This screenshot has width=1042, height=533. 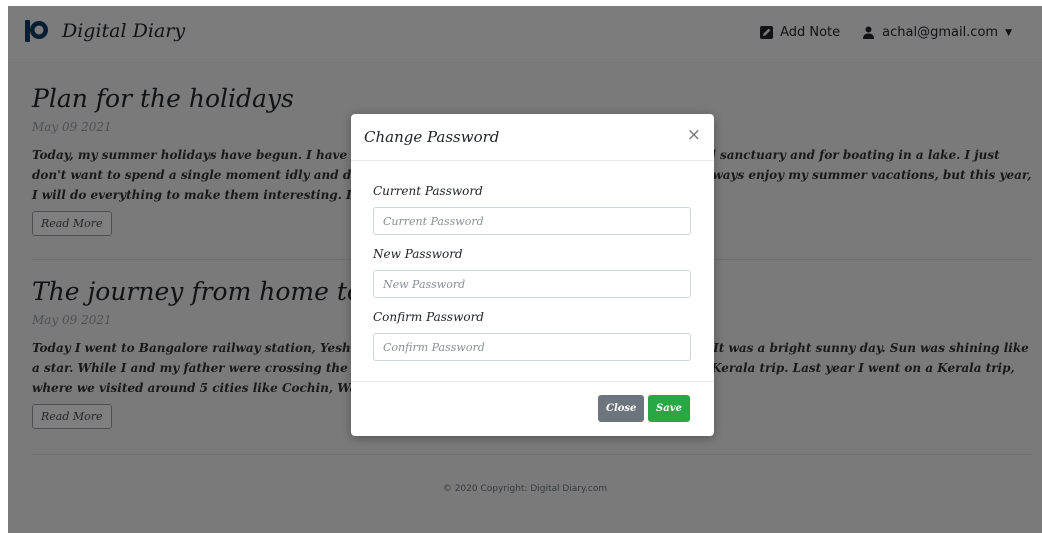 I want to click on confirm-password-group: Confirm Password, so click(x=532, y=335).